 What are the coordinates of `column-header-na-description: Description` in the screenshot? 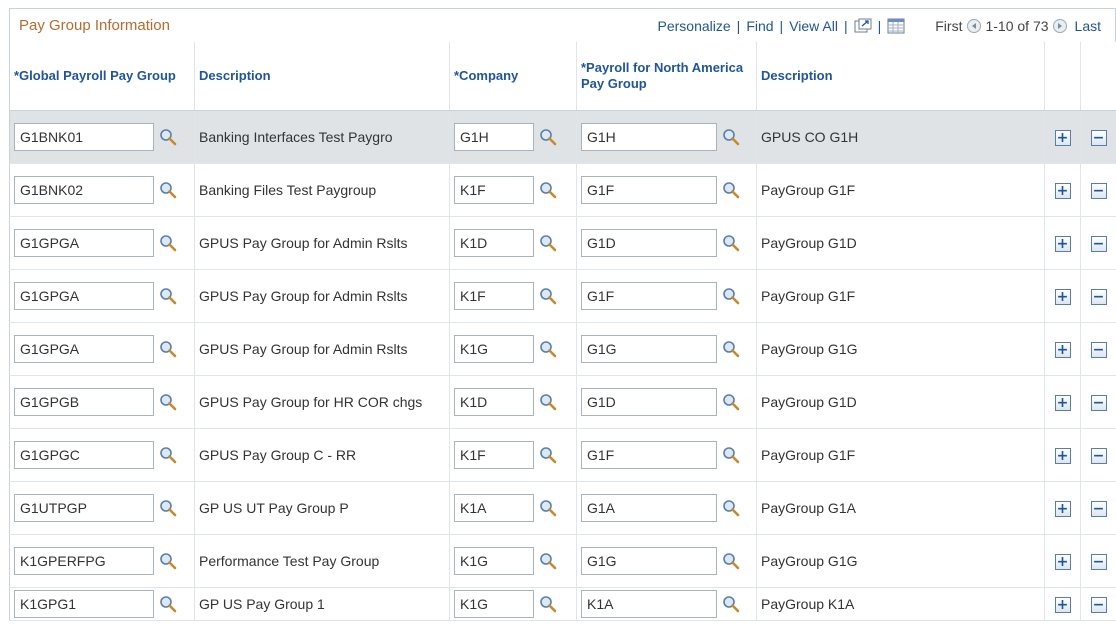 It's located at (900, 76).